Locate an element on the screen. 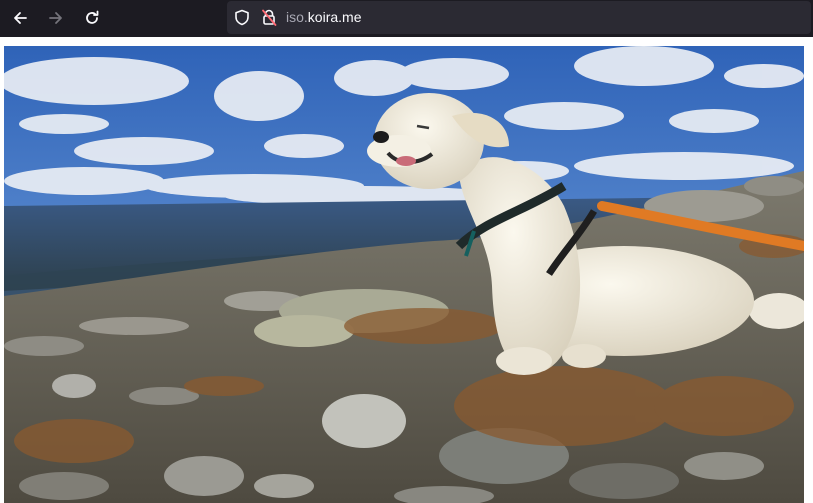  reload-button is located at coordinates (92, 18).